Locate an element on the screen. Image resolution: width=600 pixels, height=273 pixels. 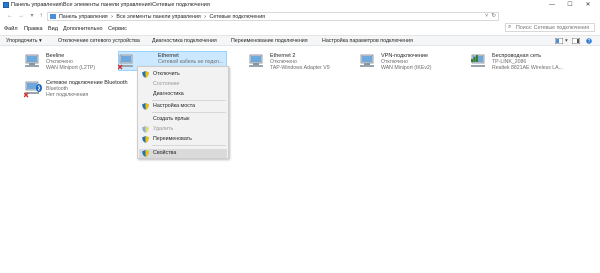
forward-button: → is located at coordinates (21, 16).